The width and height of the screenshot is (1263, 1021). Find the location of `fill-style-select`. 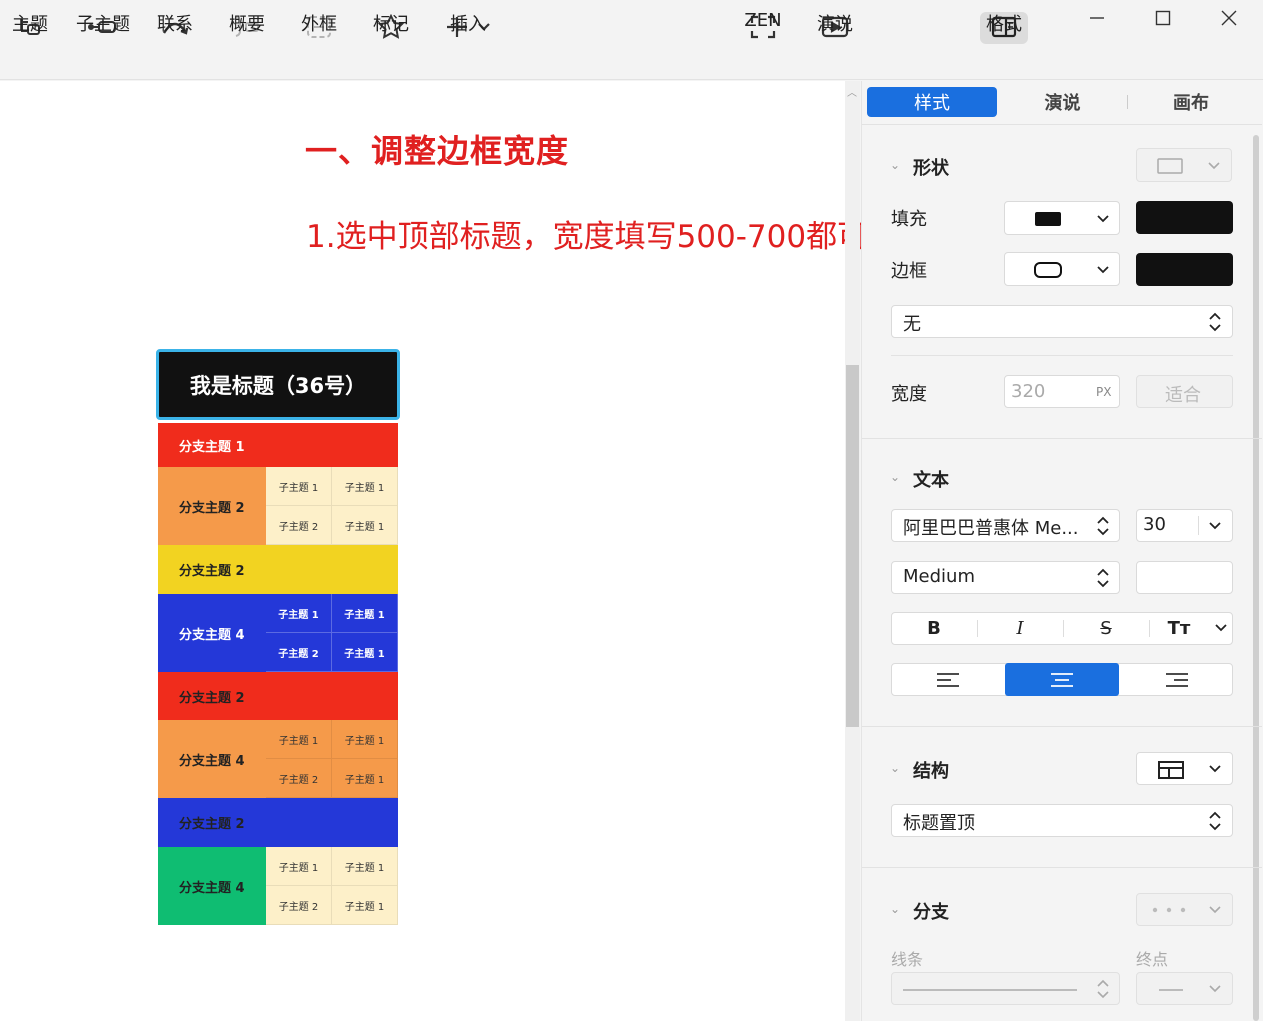

fill-style-select is located at coordinates (1062, 218).